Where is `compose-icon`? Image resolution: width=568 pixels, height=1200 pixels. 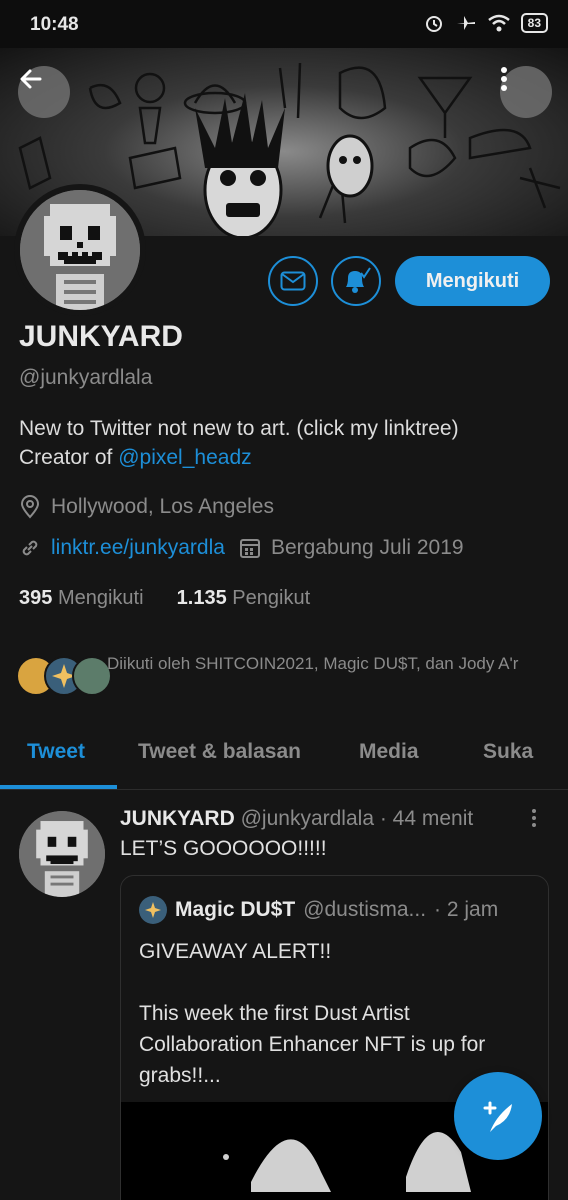
compose-icon is located at coordinates (497, 1116).